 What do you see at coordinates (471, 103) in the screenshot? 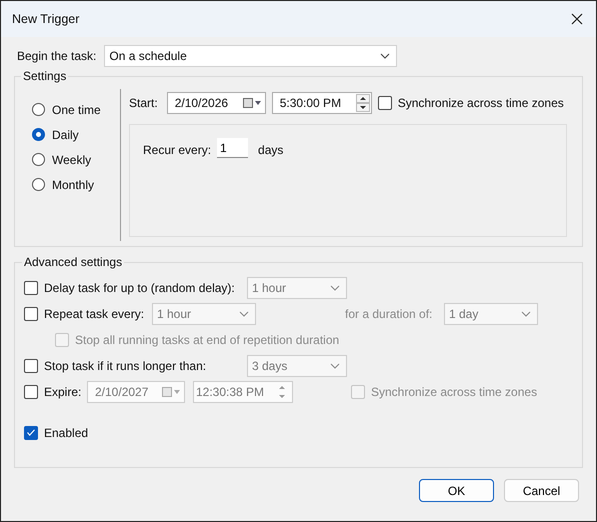
I see `sync-checkbox: Synchronize across time zones` at bounding box center [471, 103].